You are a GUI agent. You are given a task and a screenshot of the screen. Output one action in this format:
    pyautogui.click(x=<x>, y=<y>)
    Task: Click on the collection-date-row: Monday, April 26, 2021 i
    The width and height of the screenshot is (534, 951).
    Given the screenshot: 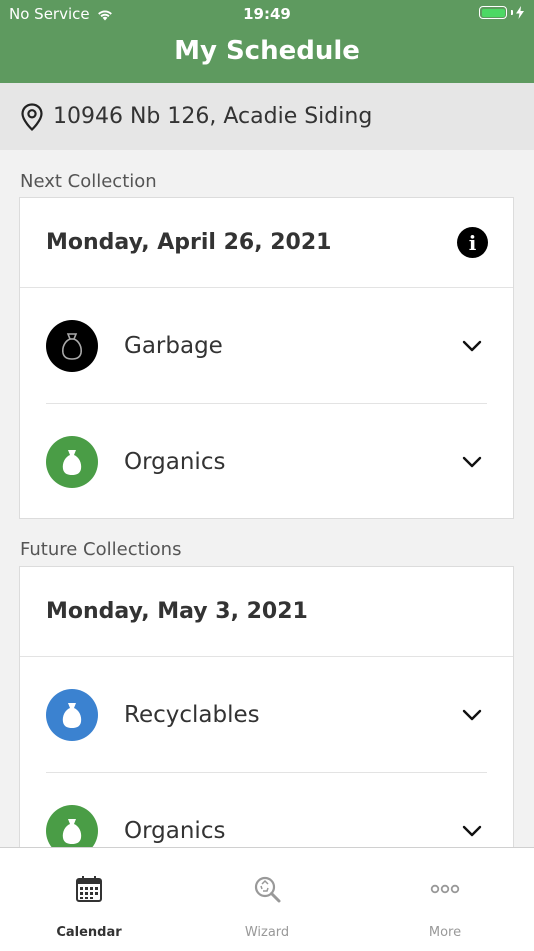 What is the action you would take?
    pyautogui.click(x=266, y=243)
    